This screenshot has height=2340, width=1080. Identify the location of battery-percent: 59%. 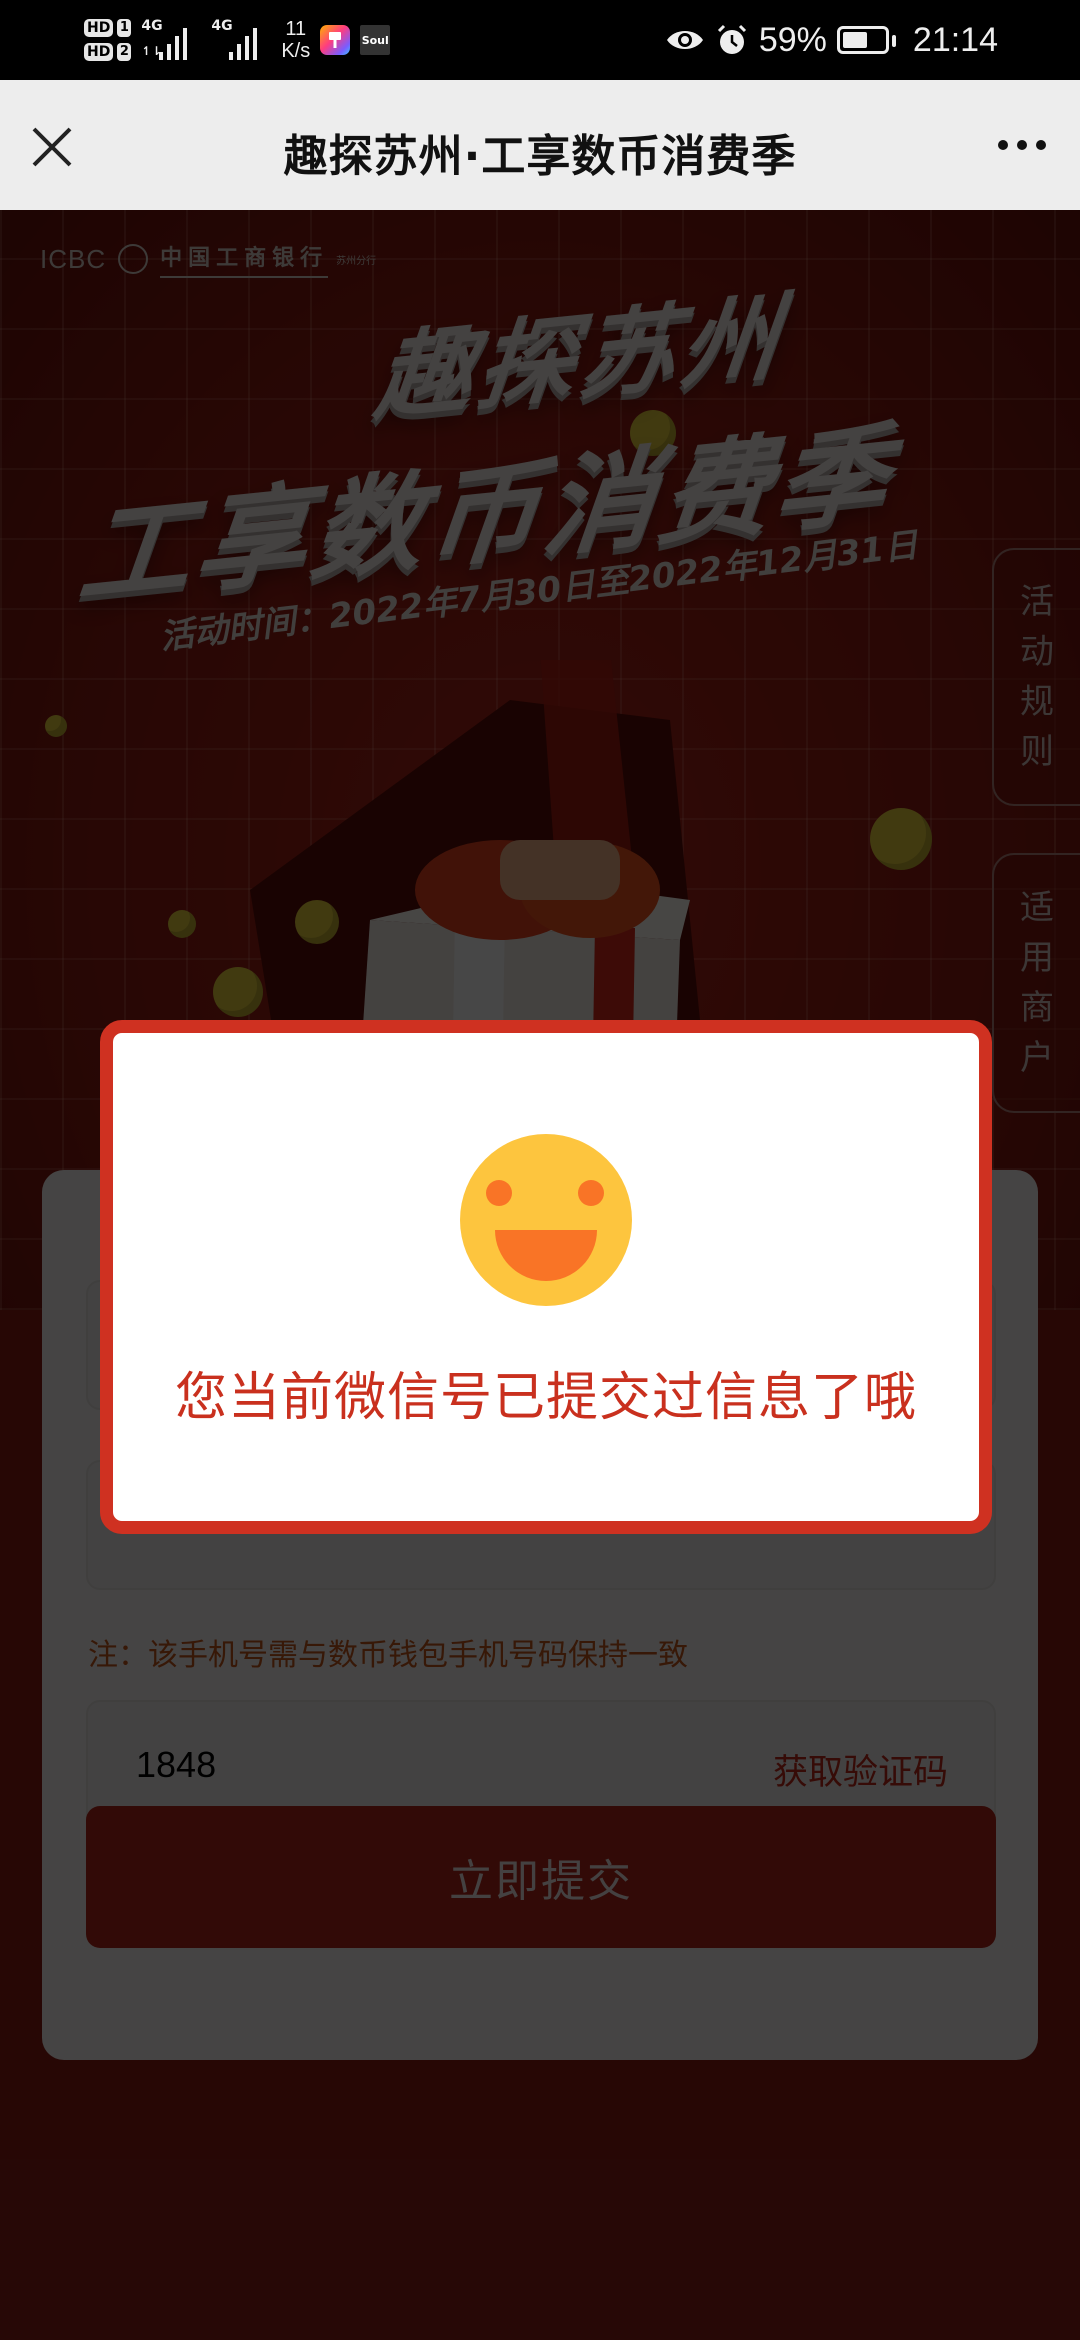
(792, 39).